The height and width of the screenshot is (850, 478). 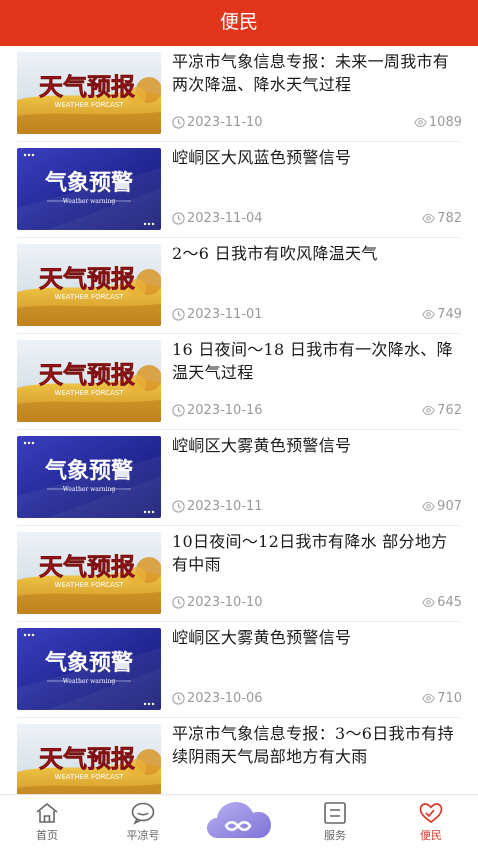 I want to click on news-views: 645, so click(x=442, y=602).